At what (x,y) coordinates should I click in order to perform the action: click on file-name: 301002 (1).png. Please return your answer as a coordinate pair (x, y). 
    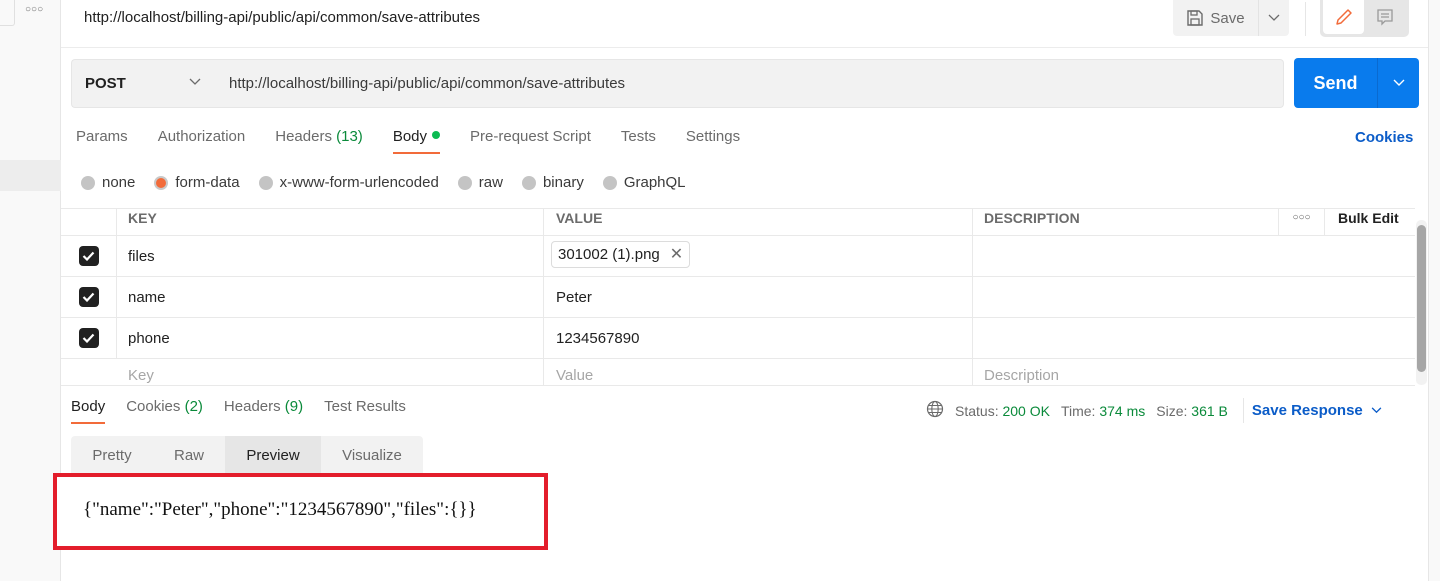
    Looking at the image, I should click on (609, 254).